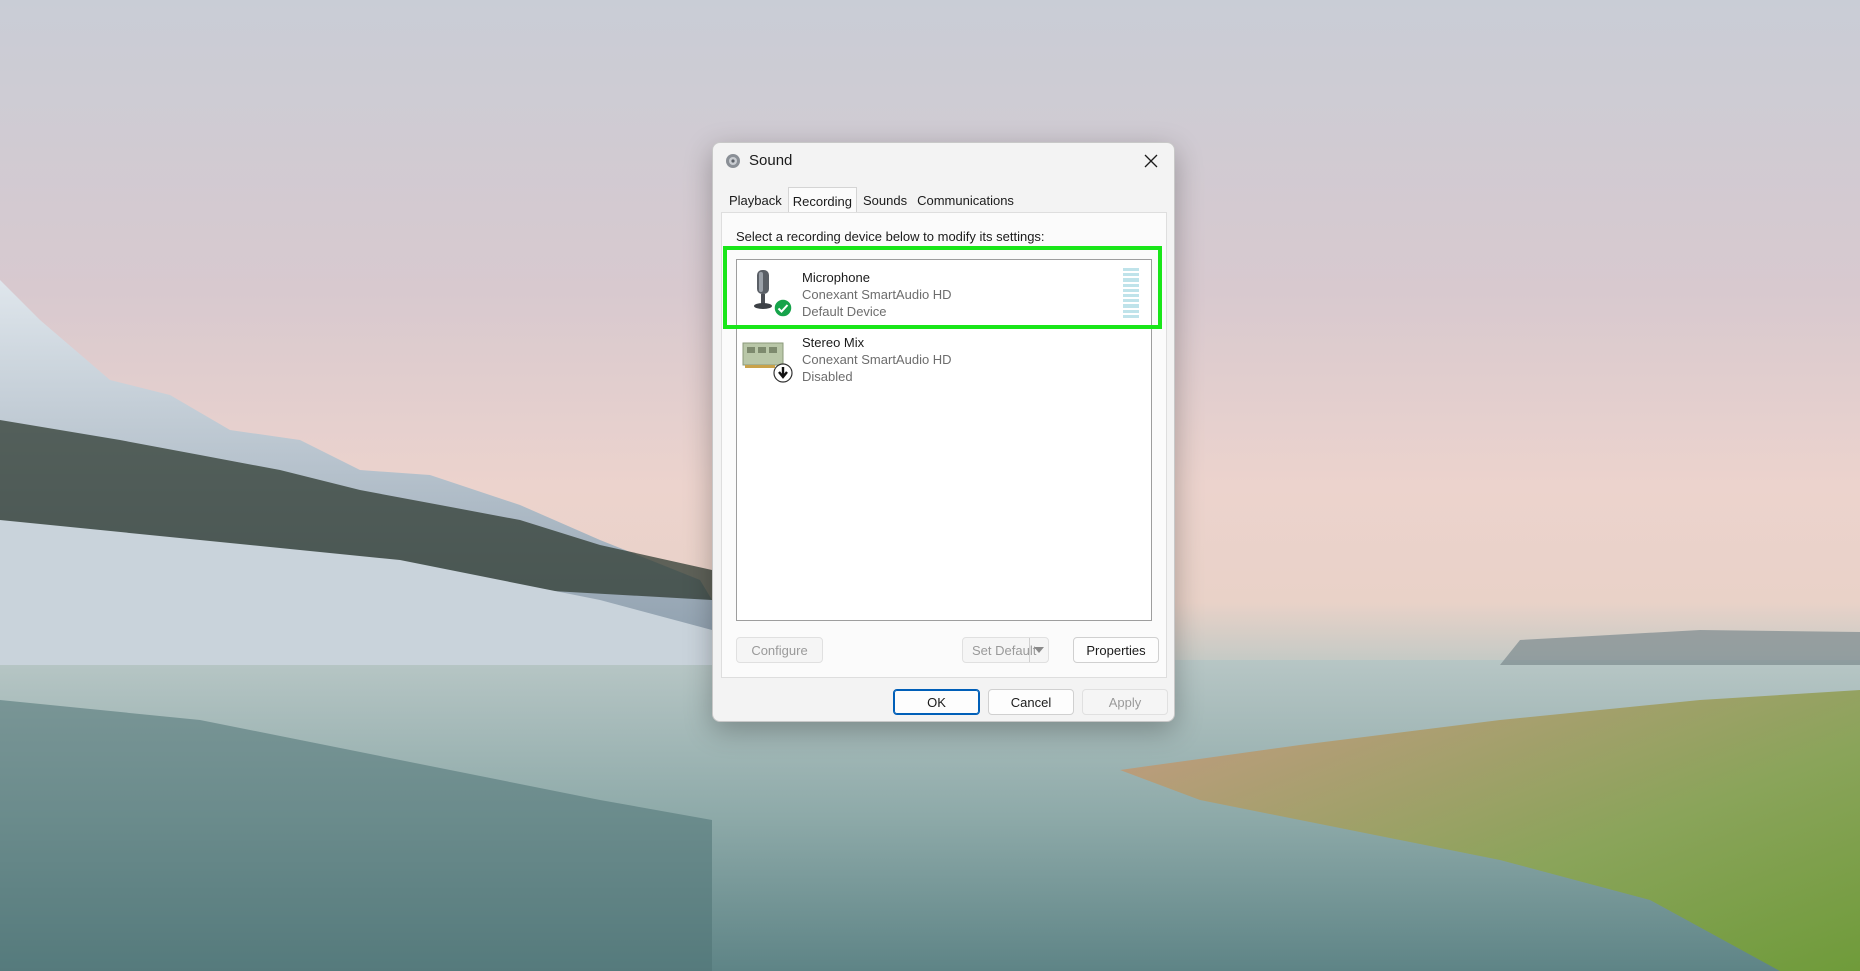 The width and height of the screenshot is (1860, 971). Describe the element at coordinates (943, 161) in the screenshot. I see `title-bar: Sound` at that location.